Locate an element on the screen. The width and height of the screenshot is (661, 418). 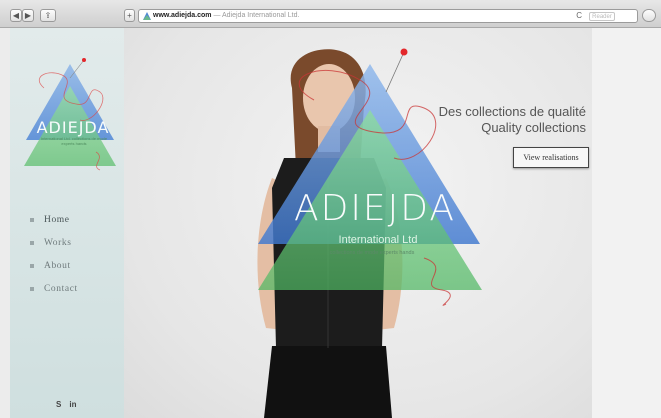
hero-logo-text: ADIEJDA is located at coordinates (375, 208).